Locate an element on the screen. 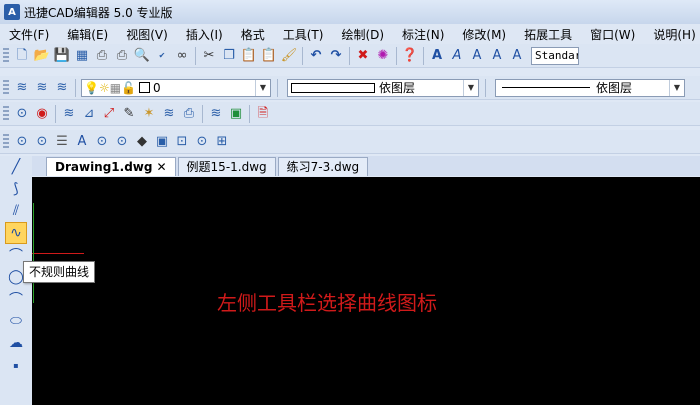 The width and height of the screenshot is (700, 405). paste-icon: 📋 is located at coordinates (249, 56).